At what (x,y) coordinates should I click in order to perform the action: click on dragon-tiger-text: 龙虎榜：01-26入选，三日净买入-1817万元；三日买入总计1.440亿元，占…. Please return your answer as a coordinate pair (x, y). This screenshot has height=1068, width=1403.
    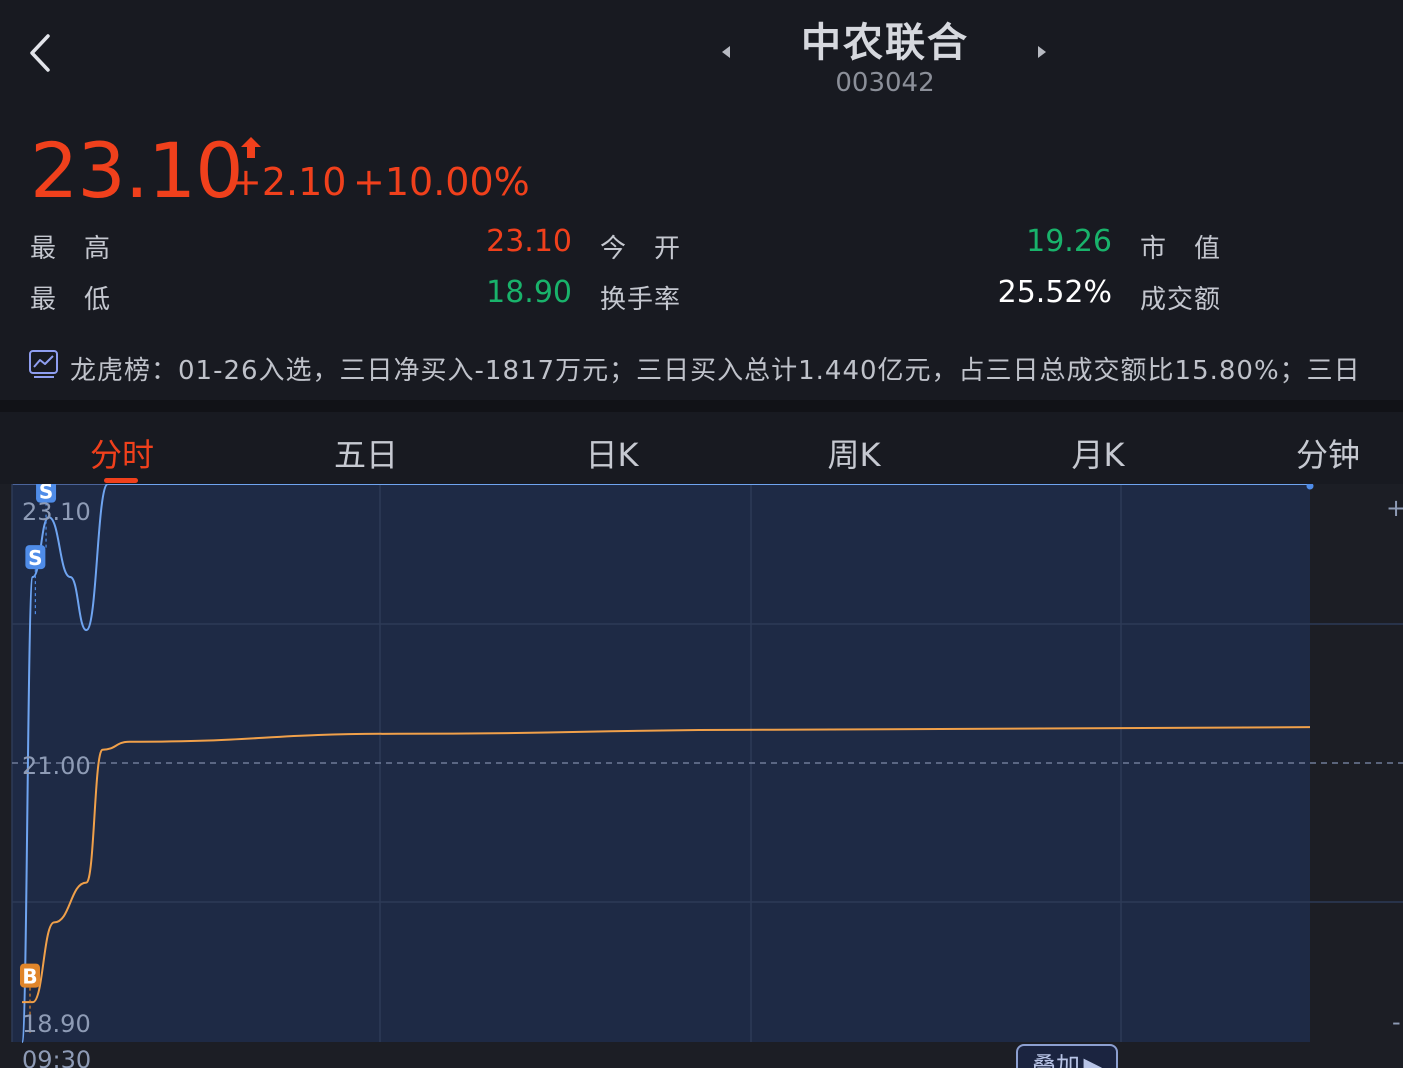
    Looking at the image, I should click on (715, 371).